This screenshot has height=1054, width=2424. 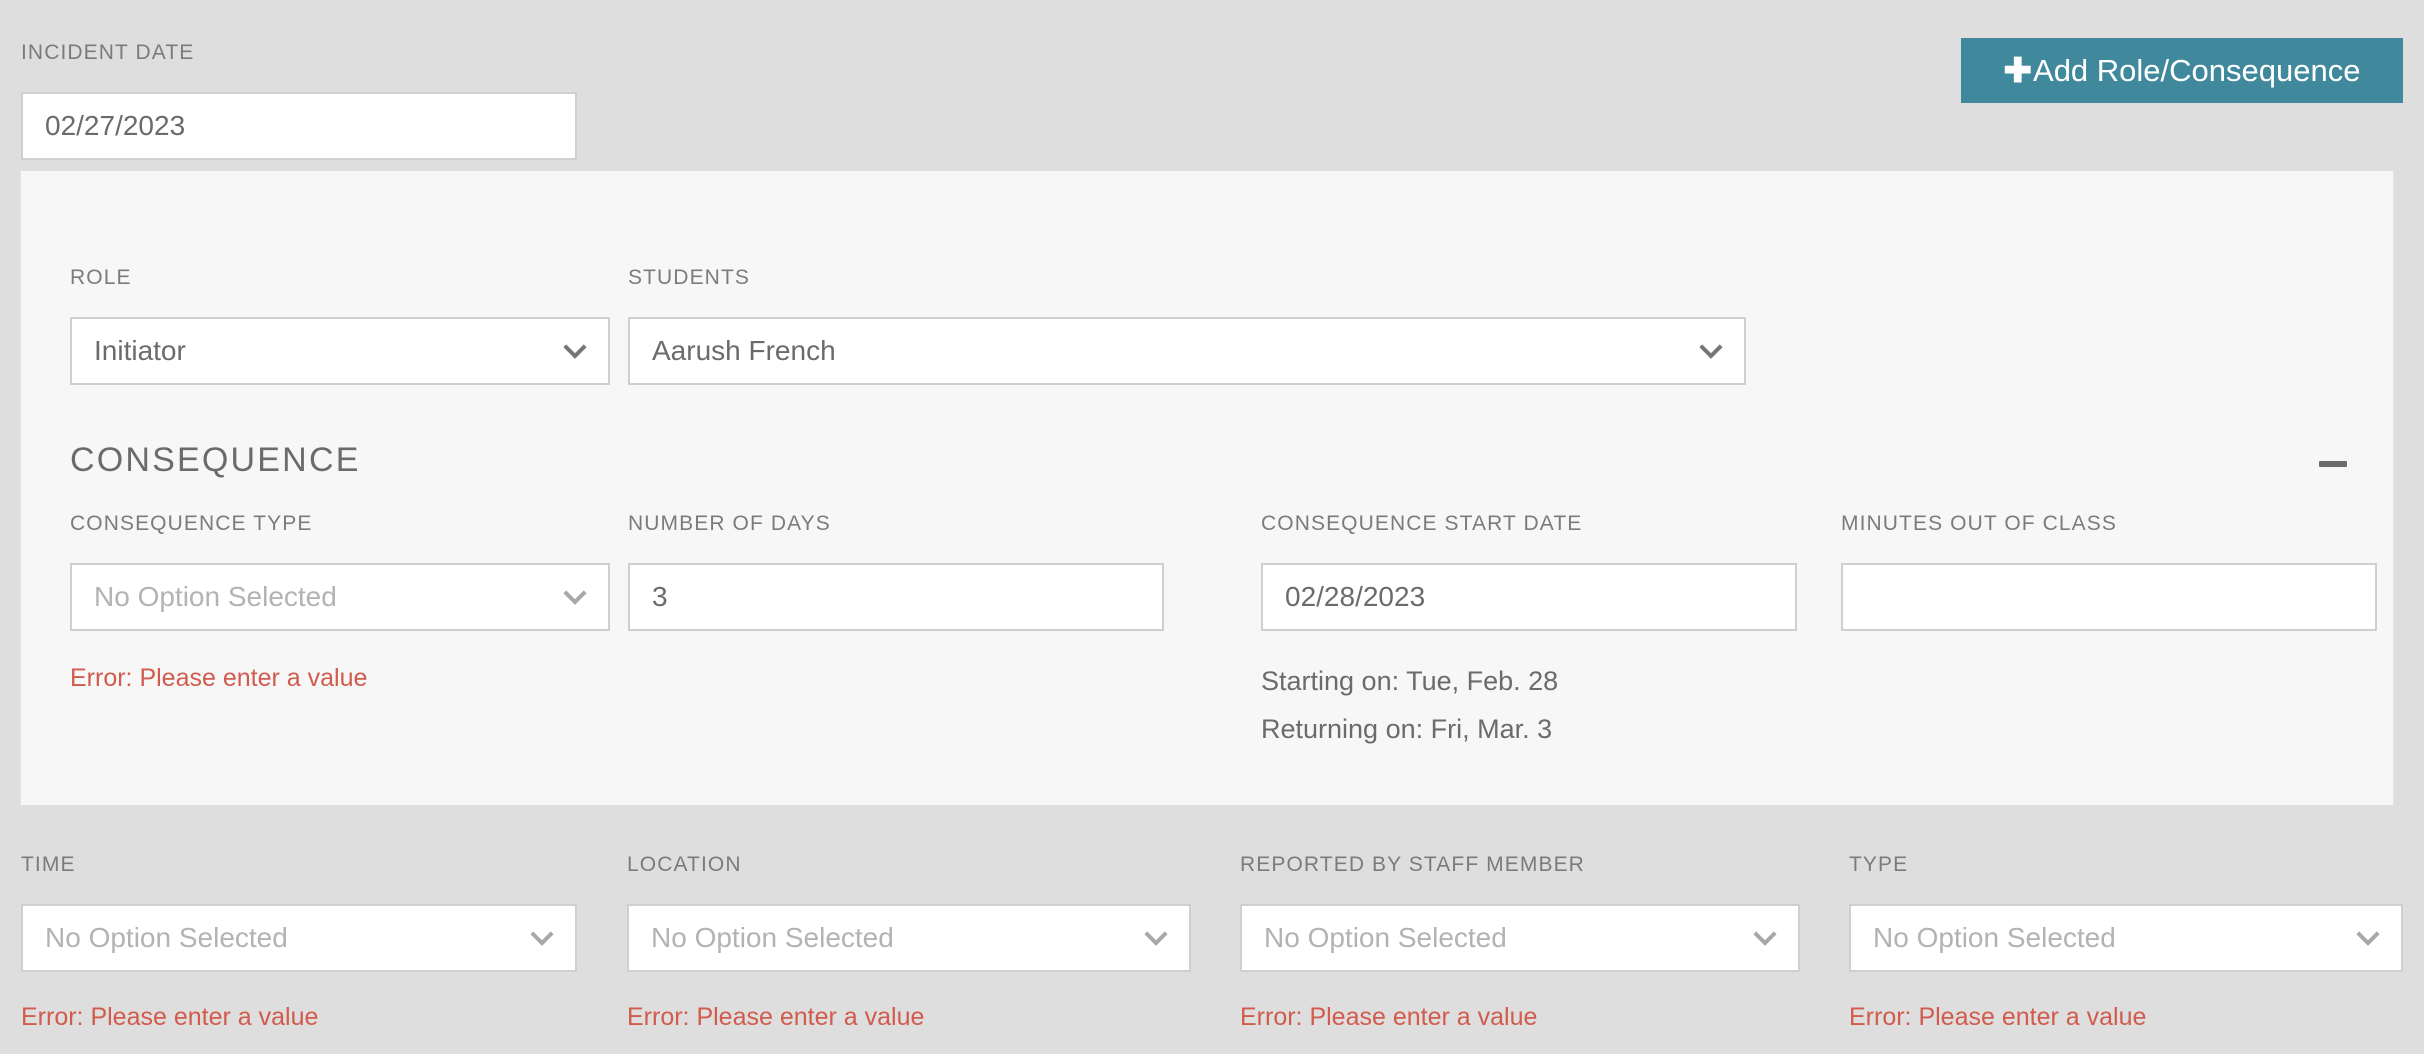 I want to click on time-error: Error: Please enter a value, so click(x=170, y=1017).